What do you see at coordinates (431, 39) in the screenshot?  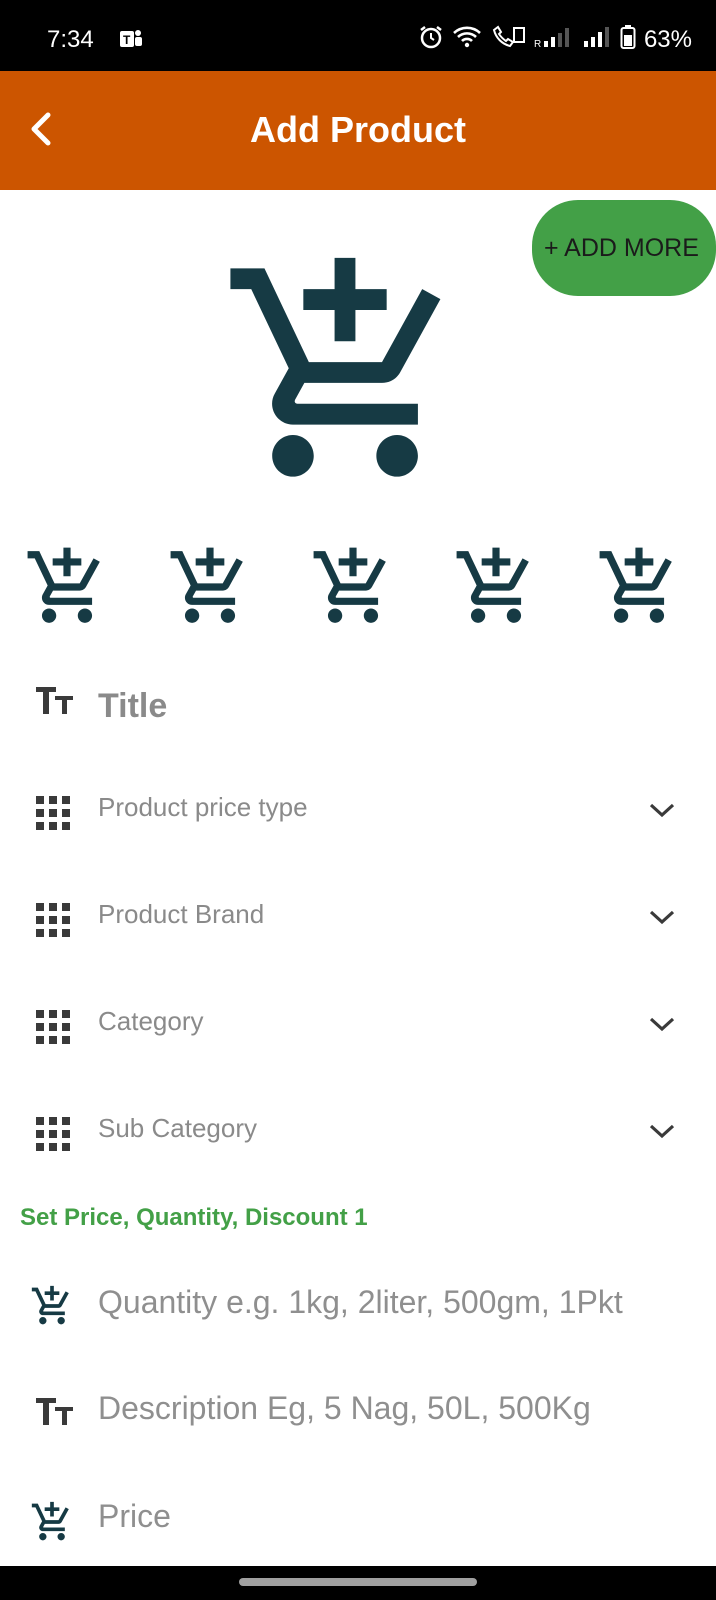 I see `alarm-icon` at bounding box center [431, 39].